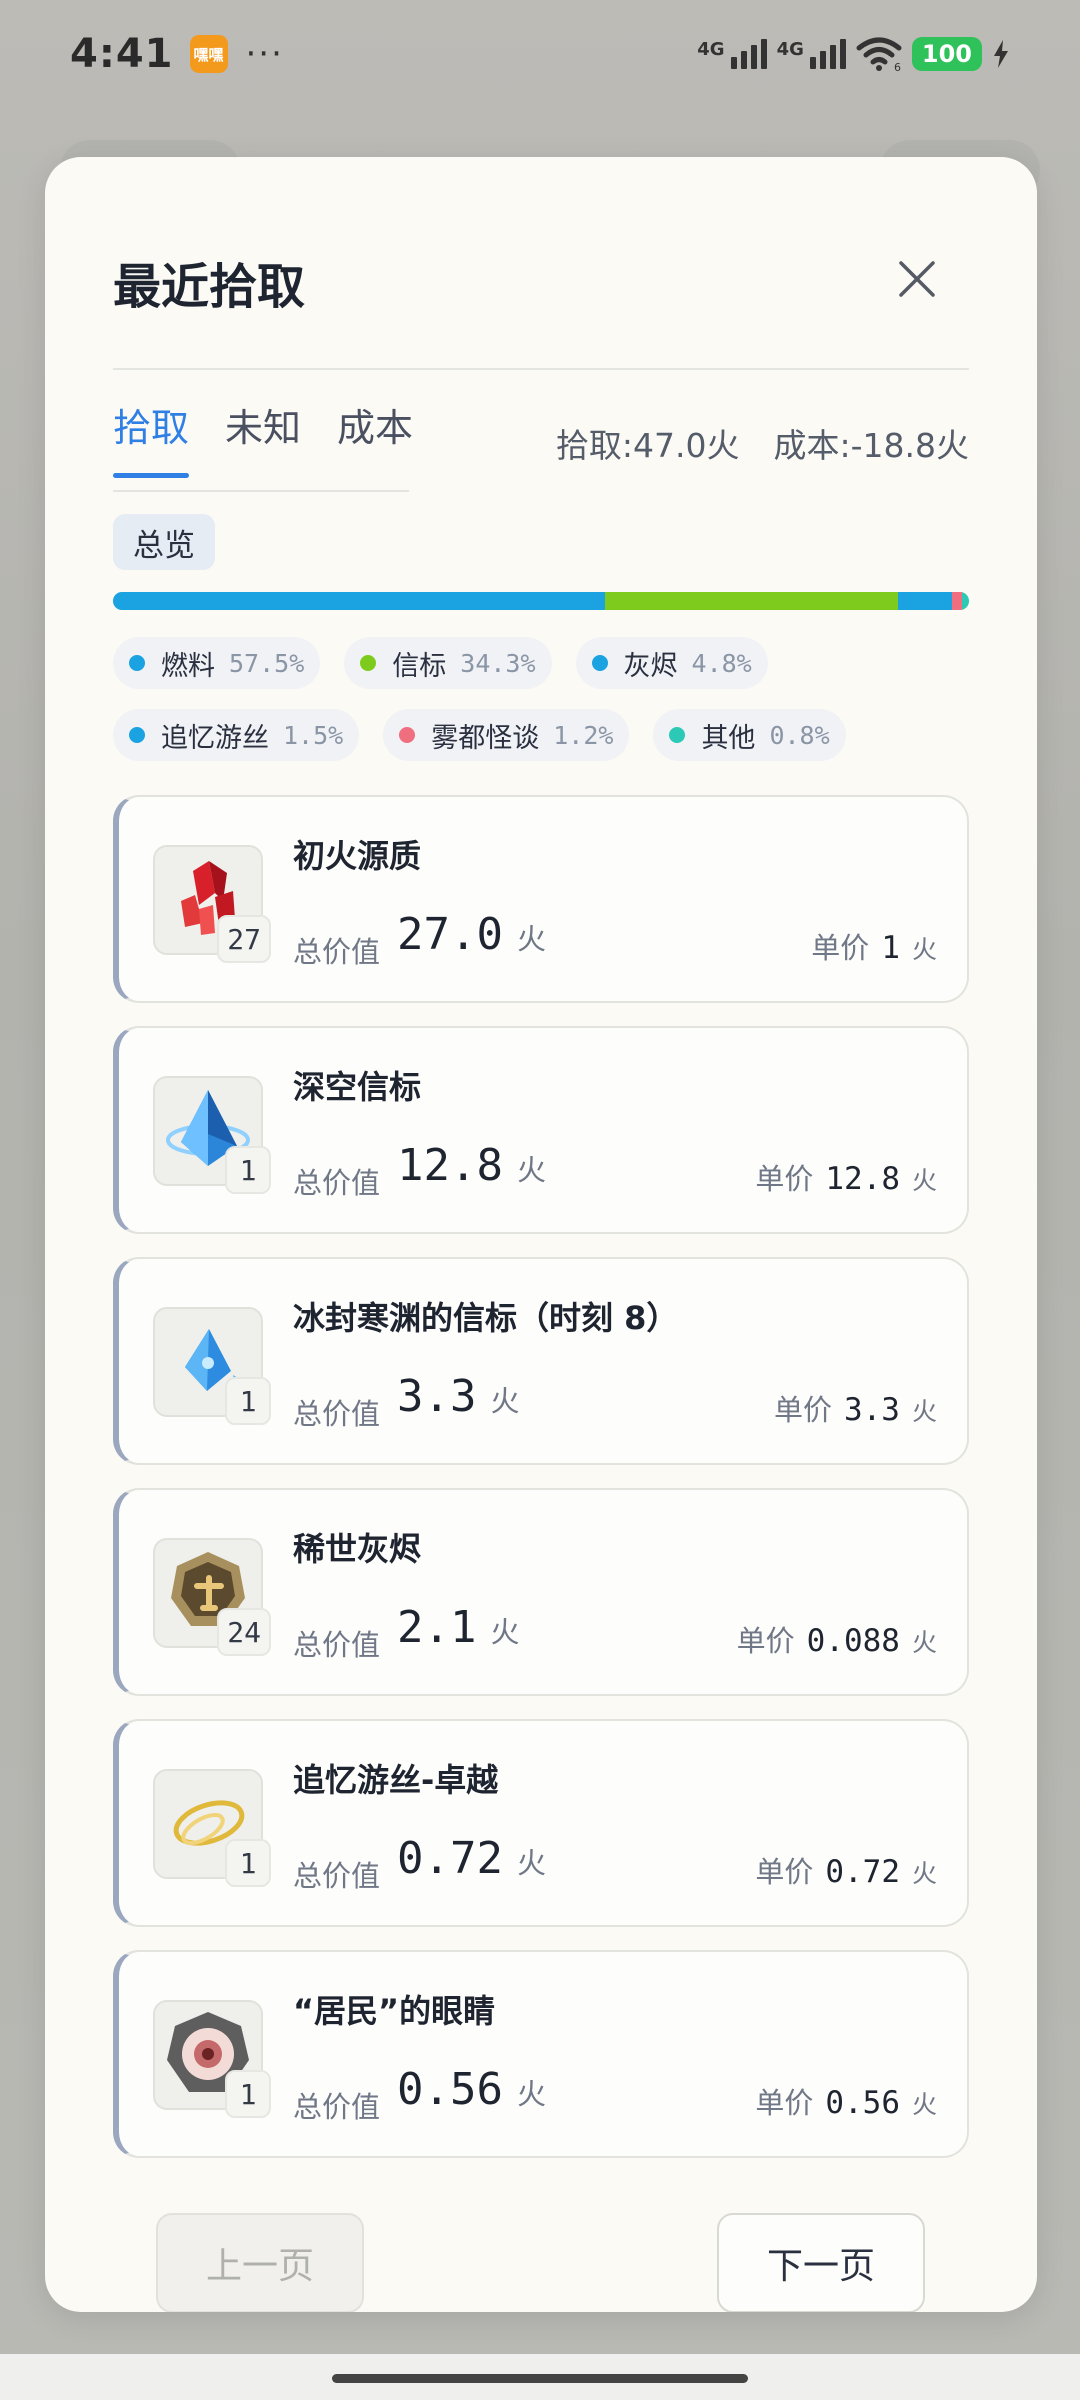 This screenshot has width=1080, height=2400. I want to click on app-notification-icon: 嘿嘿, so click(208, 54).